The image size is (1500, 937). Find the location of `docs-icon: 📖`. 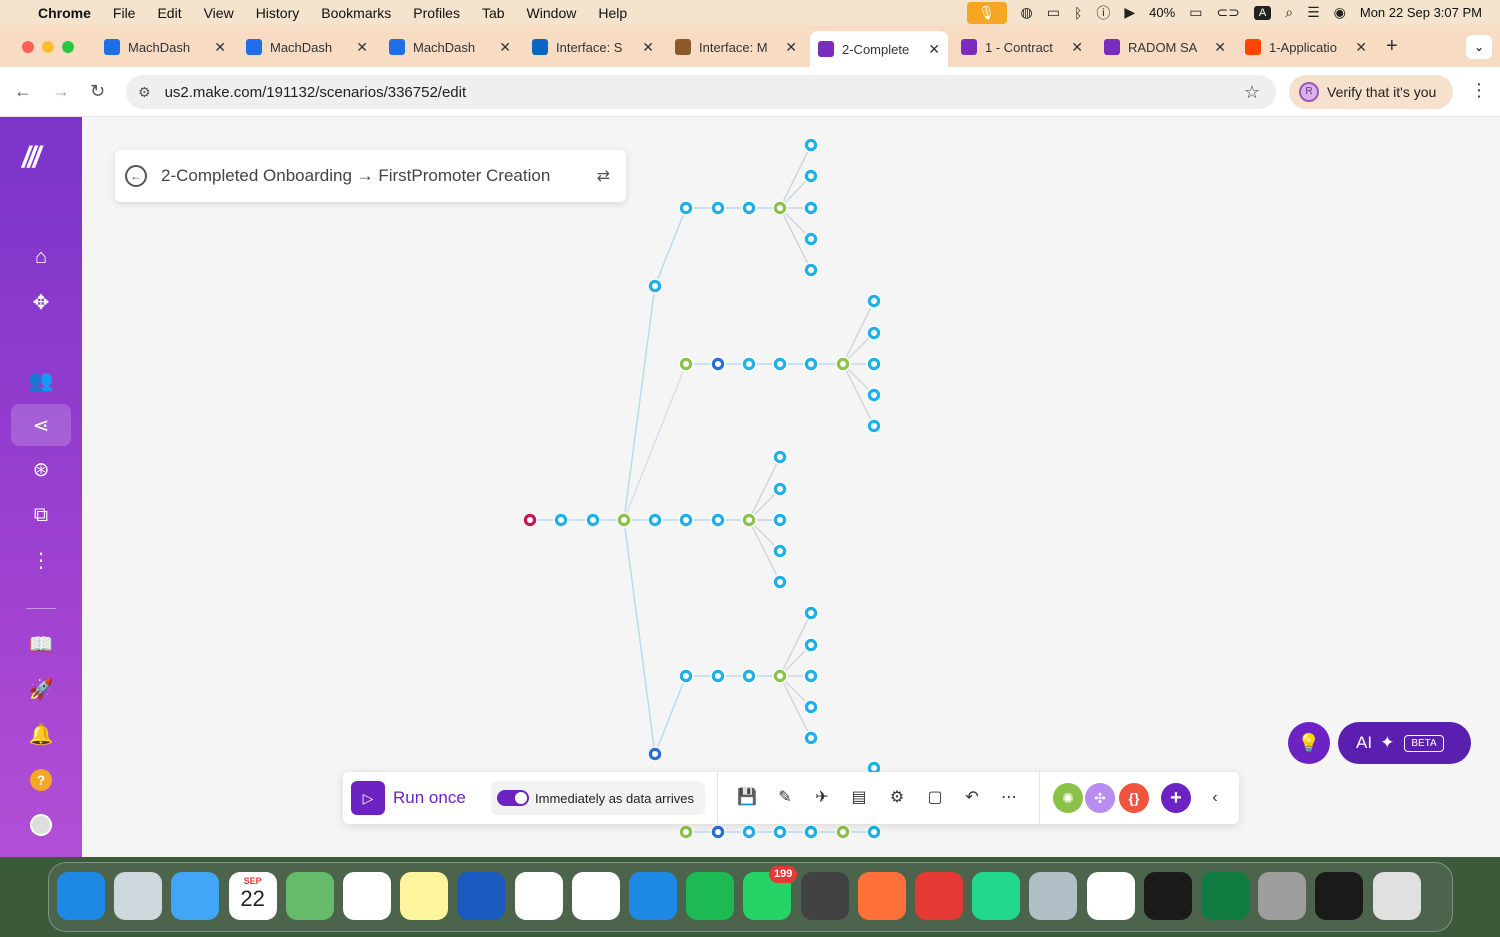

docs-icon: 📖 is located at coordinates (41, 644).